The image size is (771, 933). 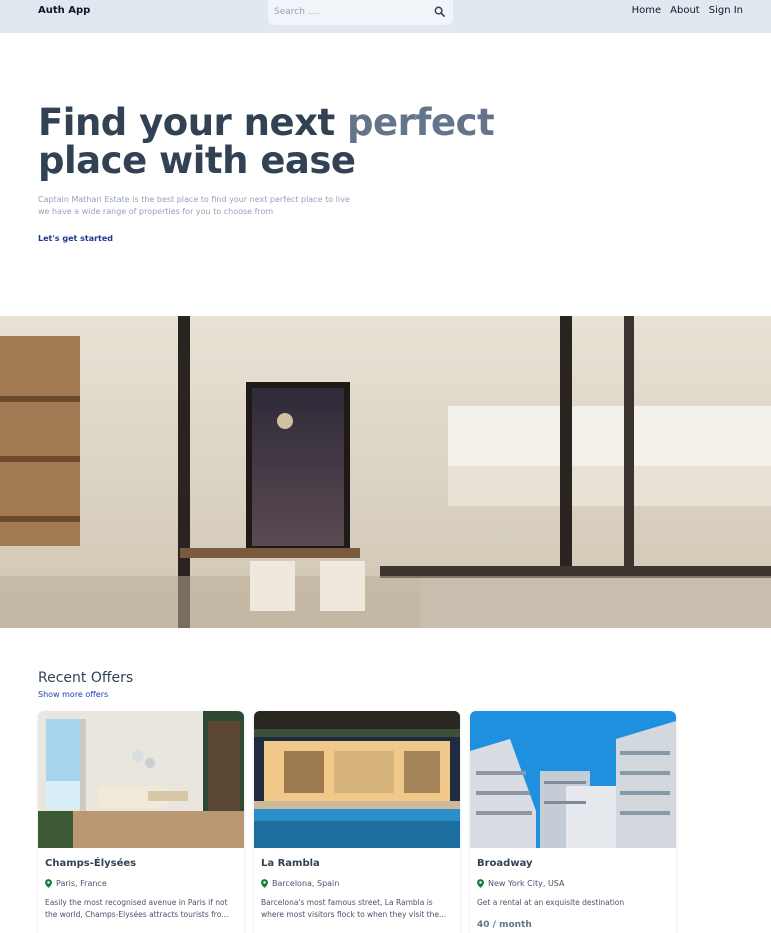 I want to click on top-nav-bar: Auth App Home About Sign In, so click(x=385, y=16).